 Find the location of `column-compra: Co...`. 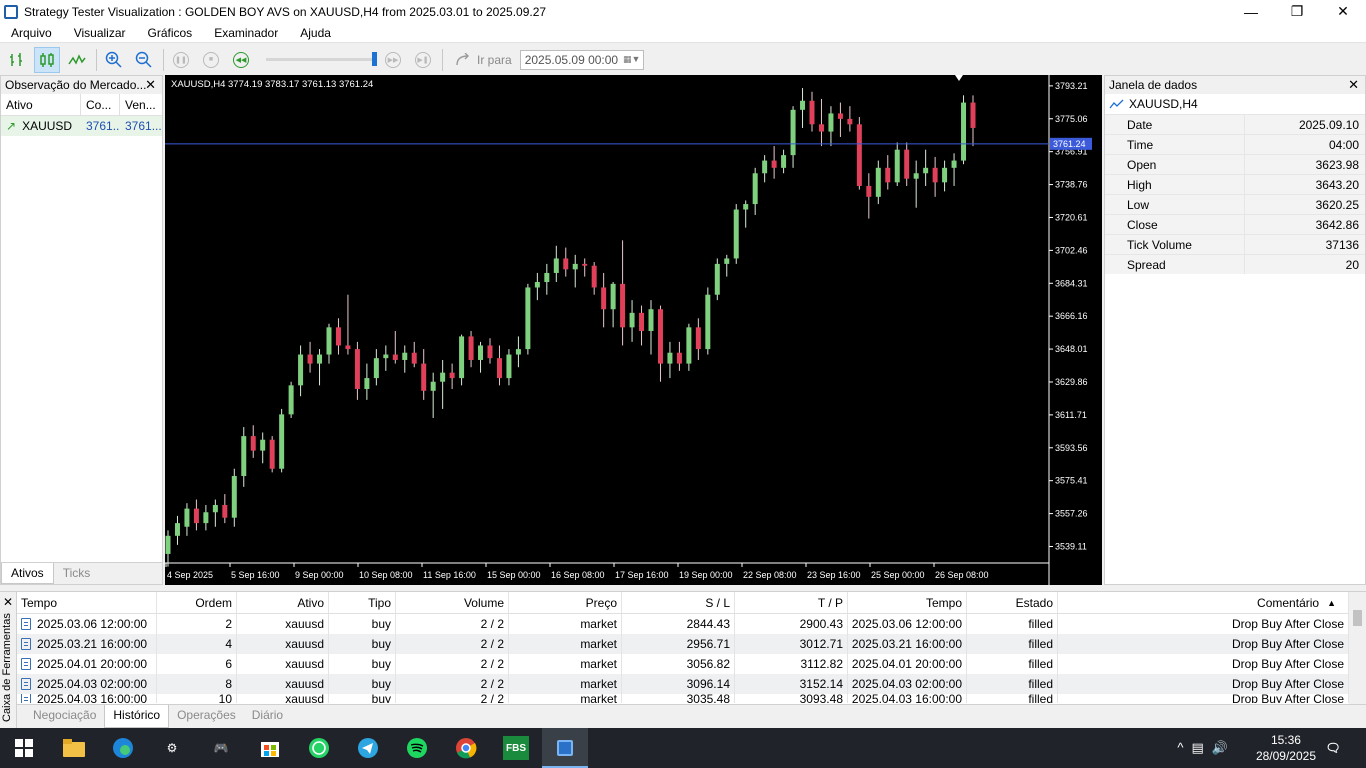

column-compra: Co... is located at coordinates (100, 104).